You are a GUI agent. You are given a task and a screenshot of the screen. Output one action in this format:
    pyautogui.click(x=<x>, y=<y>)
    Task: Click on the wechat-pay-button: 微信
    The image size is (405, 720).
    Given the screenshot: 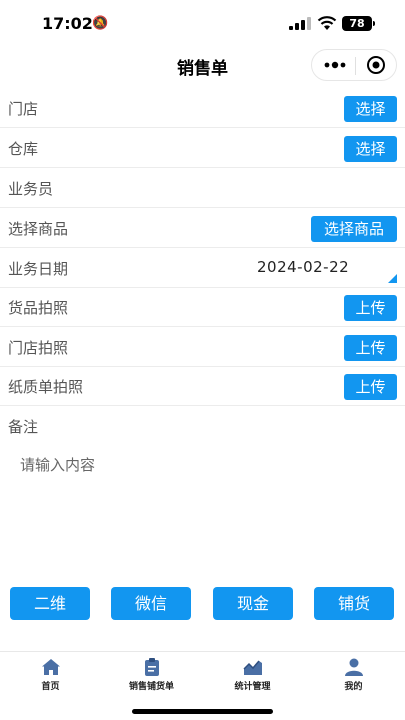 What is the action you would take?
    pyautogui.click(x=151, y=603)
    